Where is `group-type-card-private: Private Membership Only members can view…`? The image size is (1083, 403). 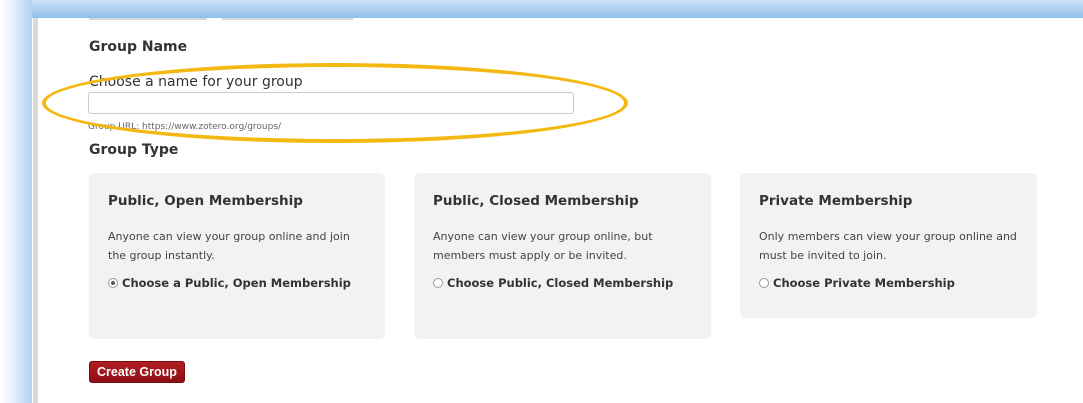 group-type-card-private: Private Membership Only members can view… is located at coordinates (888, 245).